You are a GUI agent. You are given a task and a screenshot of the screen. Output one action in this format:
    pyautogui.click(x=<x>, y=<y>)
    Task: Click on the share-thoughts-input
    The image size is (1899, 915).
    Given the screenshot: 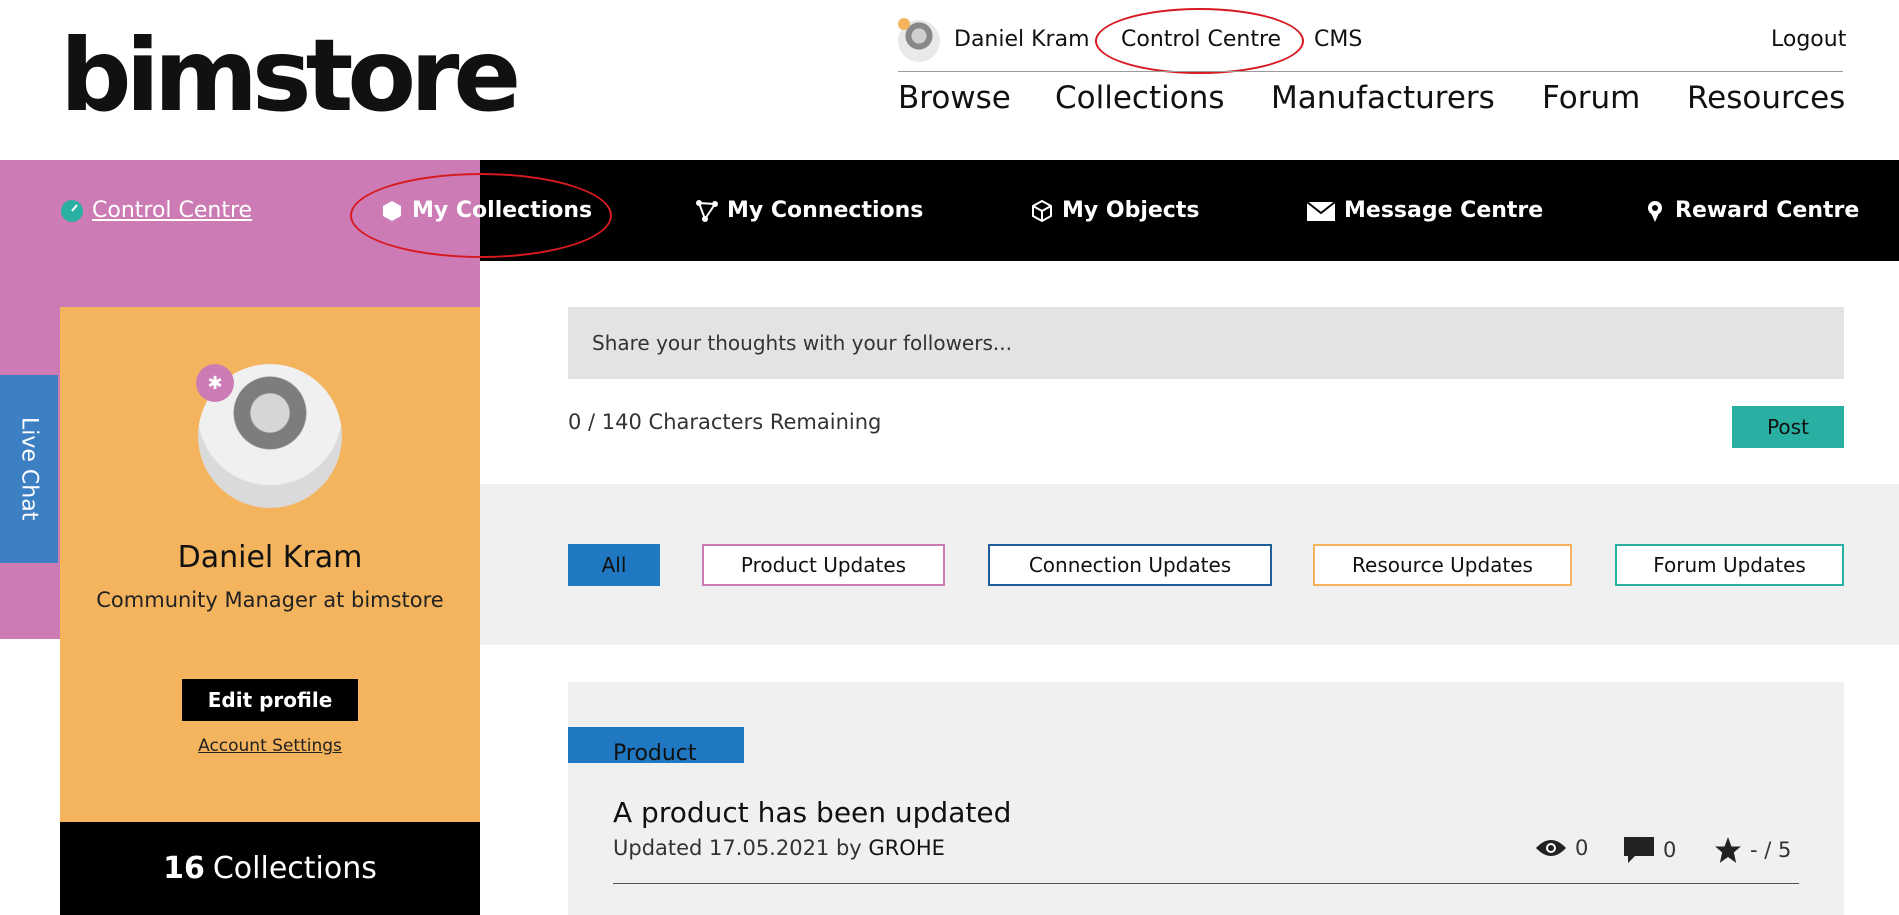 What is the action you would take?
    pyautogui.click(x=1206, y=343)
    